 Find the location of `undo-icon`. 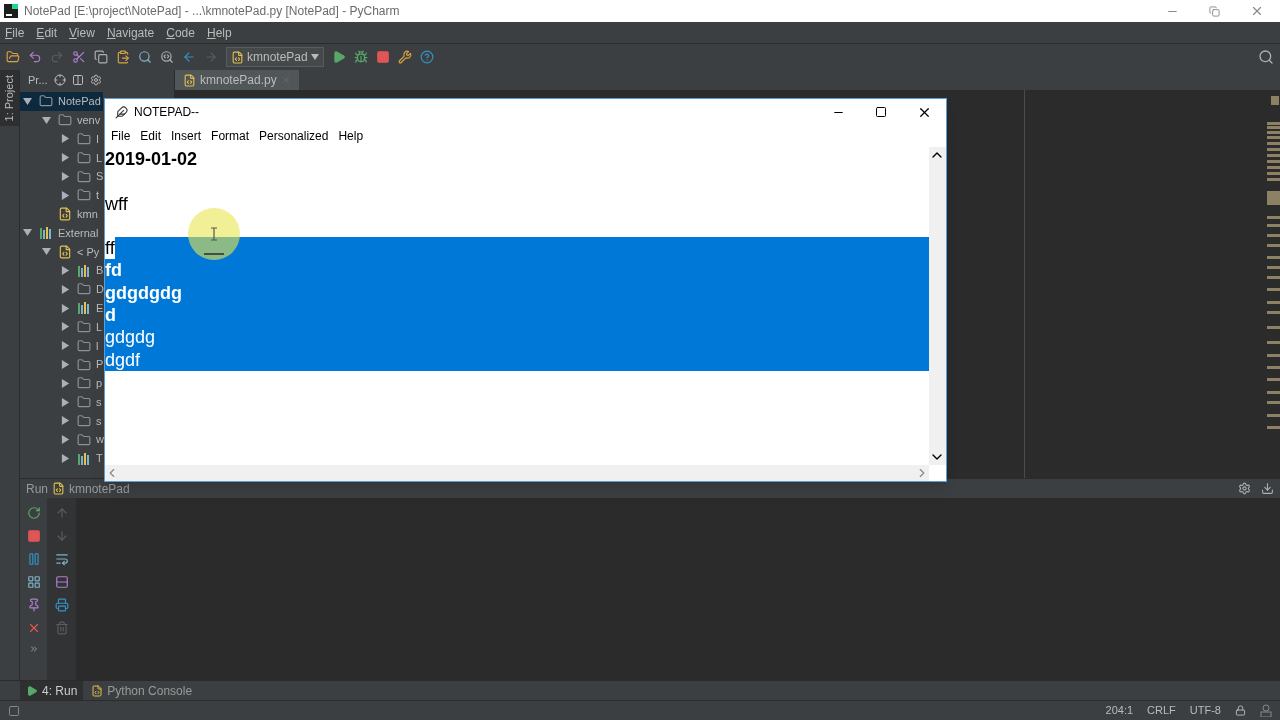

undo-icon is located at coordinates (35, 57).